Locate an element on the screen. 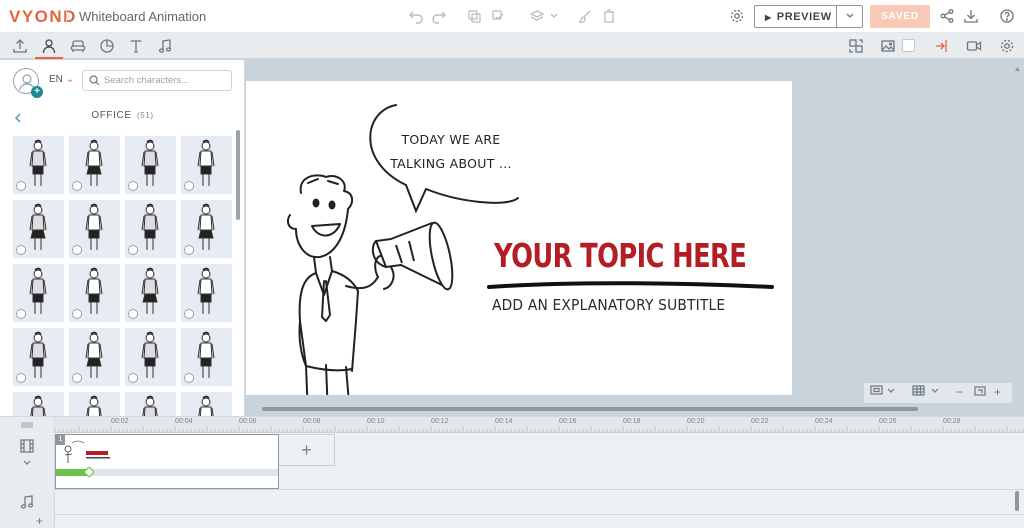 The height and width of the screenshot is (528, 1024). brush-icon is located at coordinates (585, 16).